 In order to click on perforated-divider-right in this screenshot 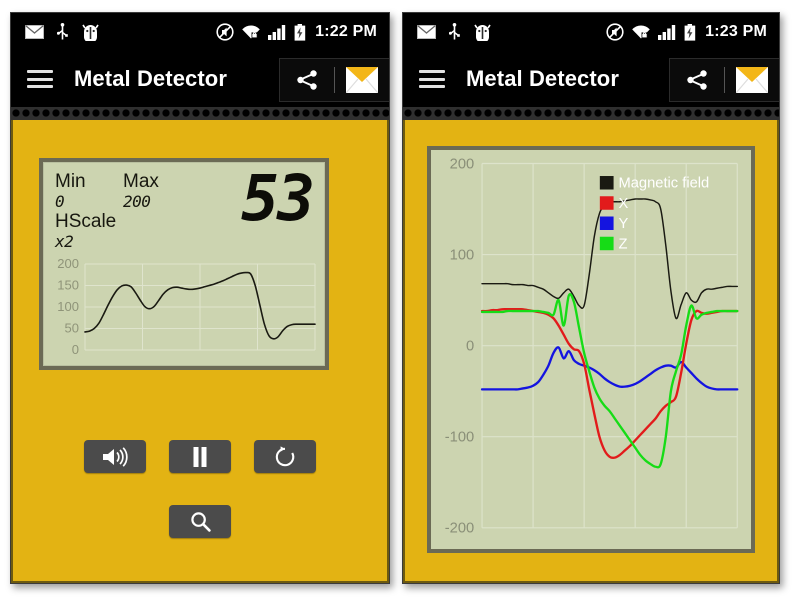, I will do `click(591, 113)`.